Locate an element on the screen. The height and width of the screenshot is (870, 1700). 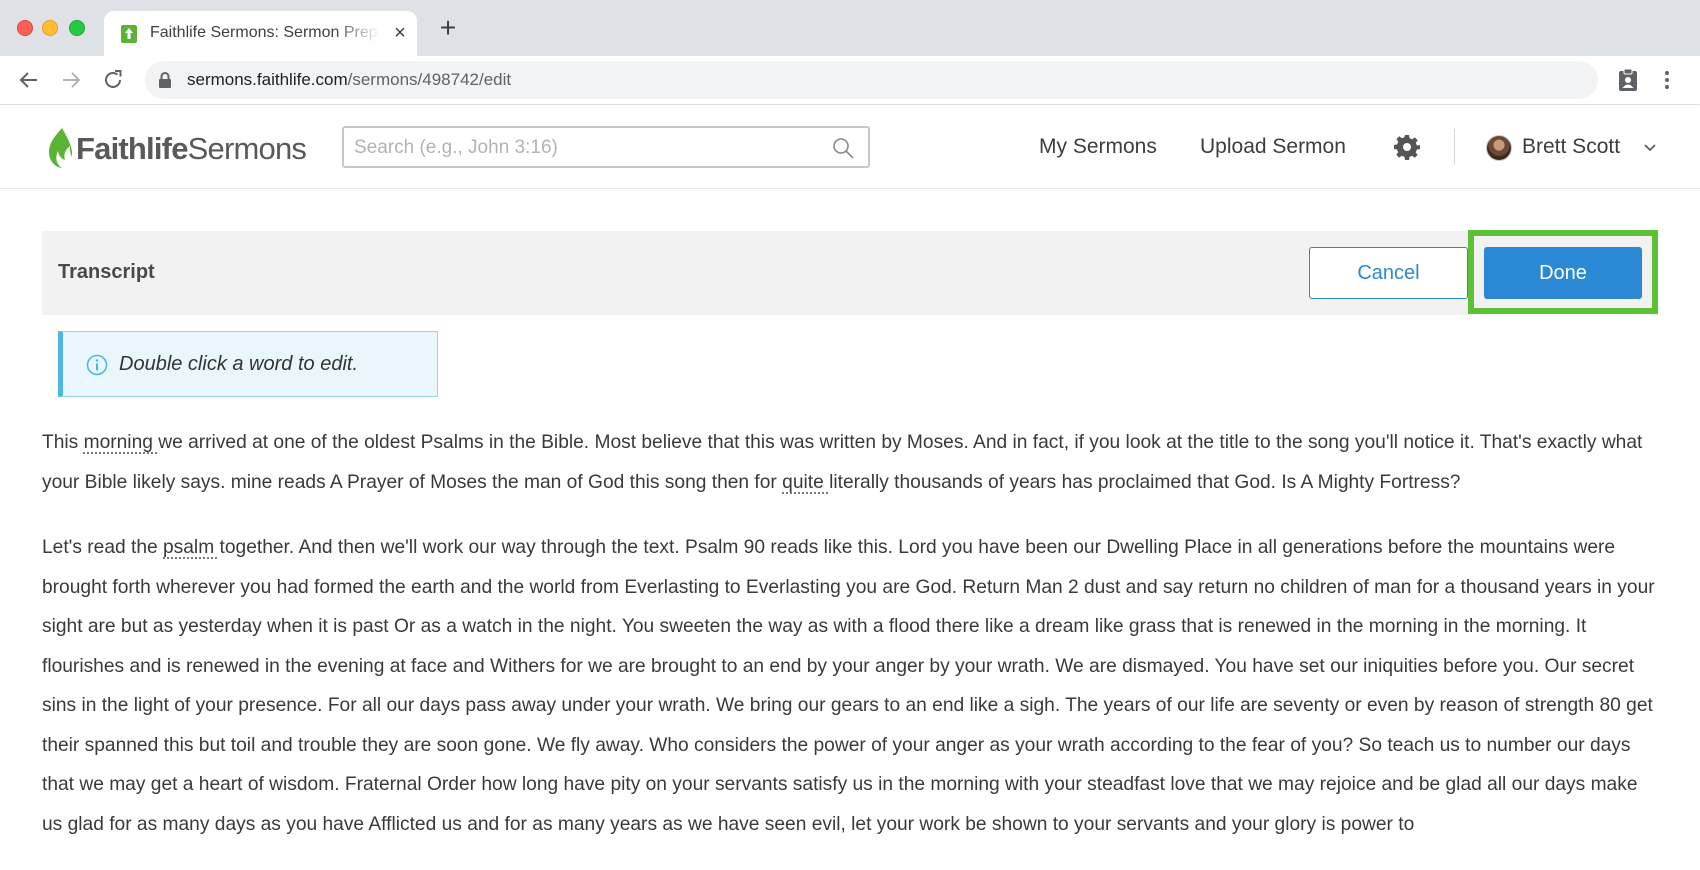
edited-word: psalm is located at coordinates (191, 547).